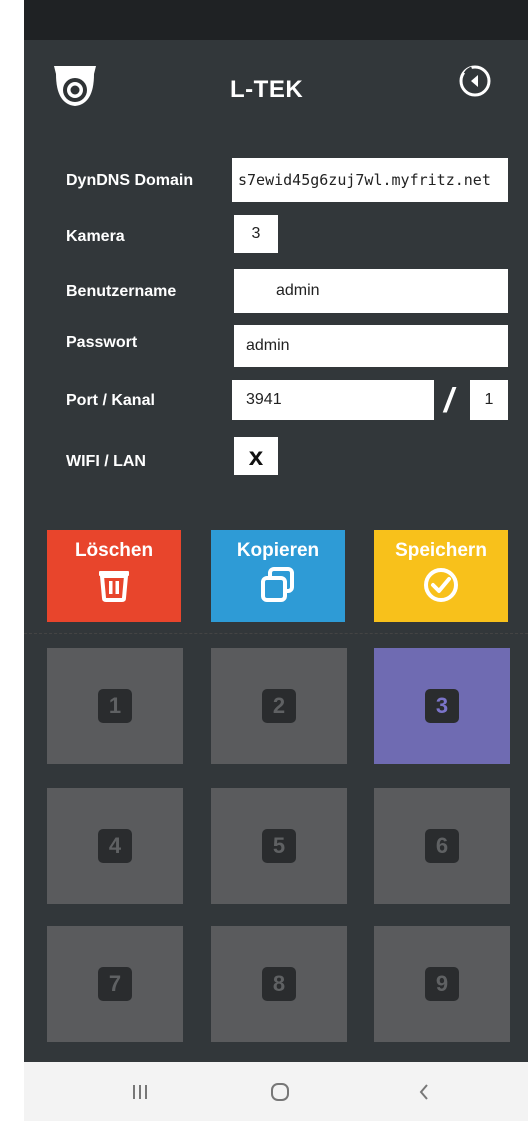 The image size is (528, 1121). What do you see at coordinates (441, 585) in the screenshot?
I see `check-circle-icon` at bounding box center [441, 585].